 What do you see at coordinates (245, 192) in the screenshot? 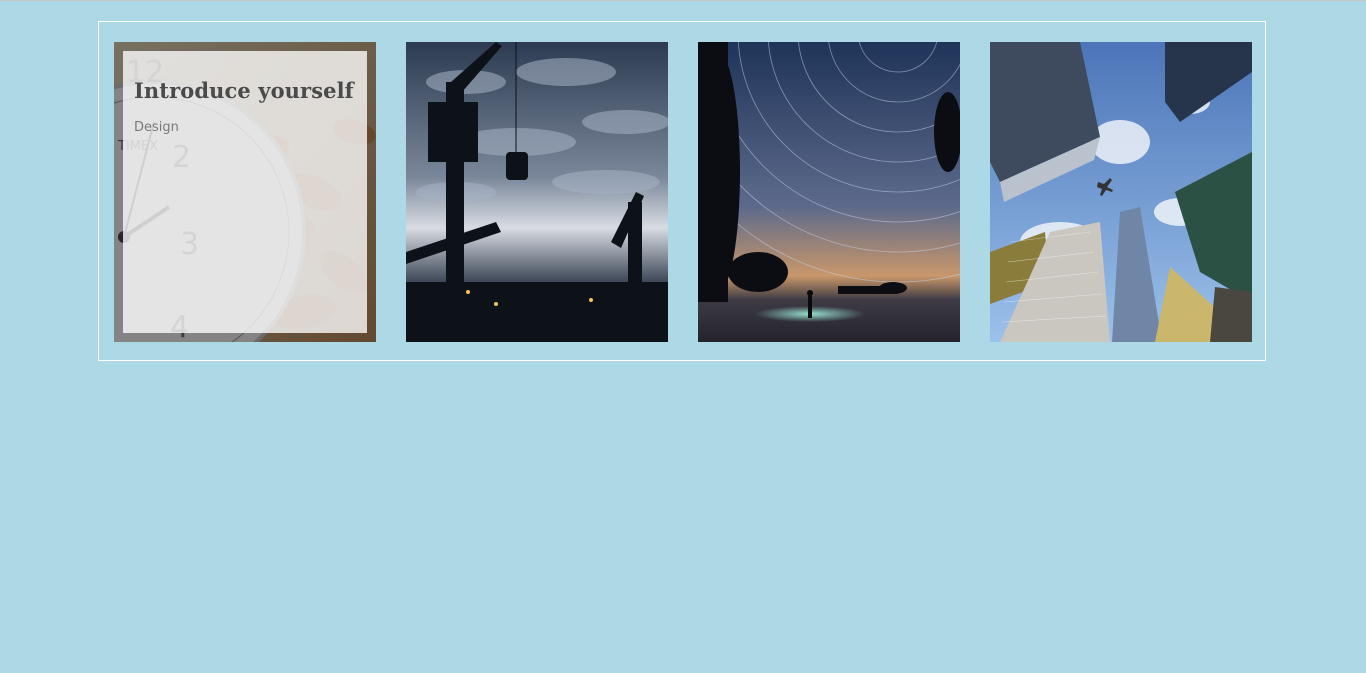
I see `portfolio-item-1: 12 2 3 4 TIMEX Introduce yourself Design` at bounding box center [245, 192].